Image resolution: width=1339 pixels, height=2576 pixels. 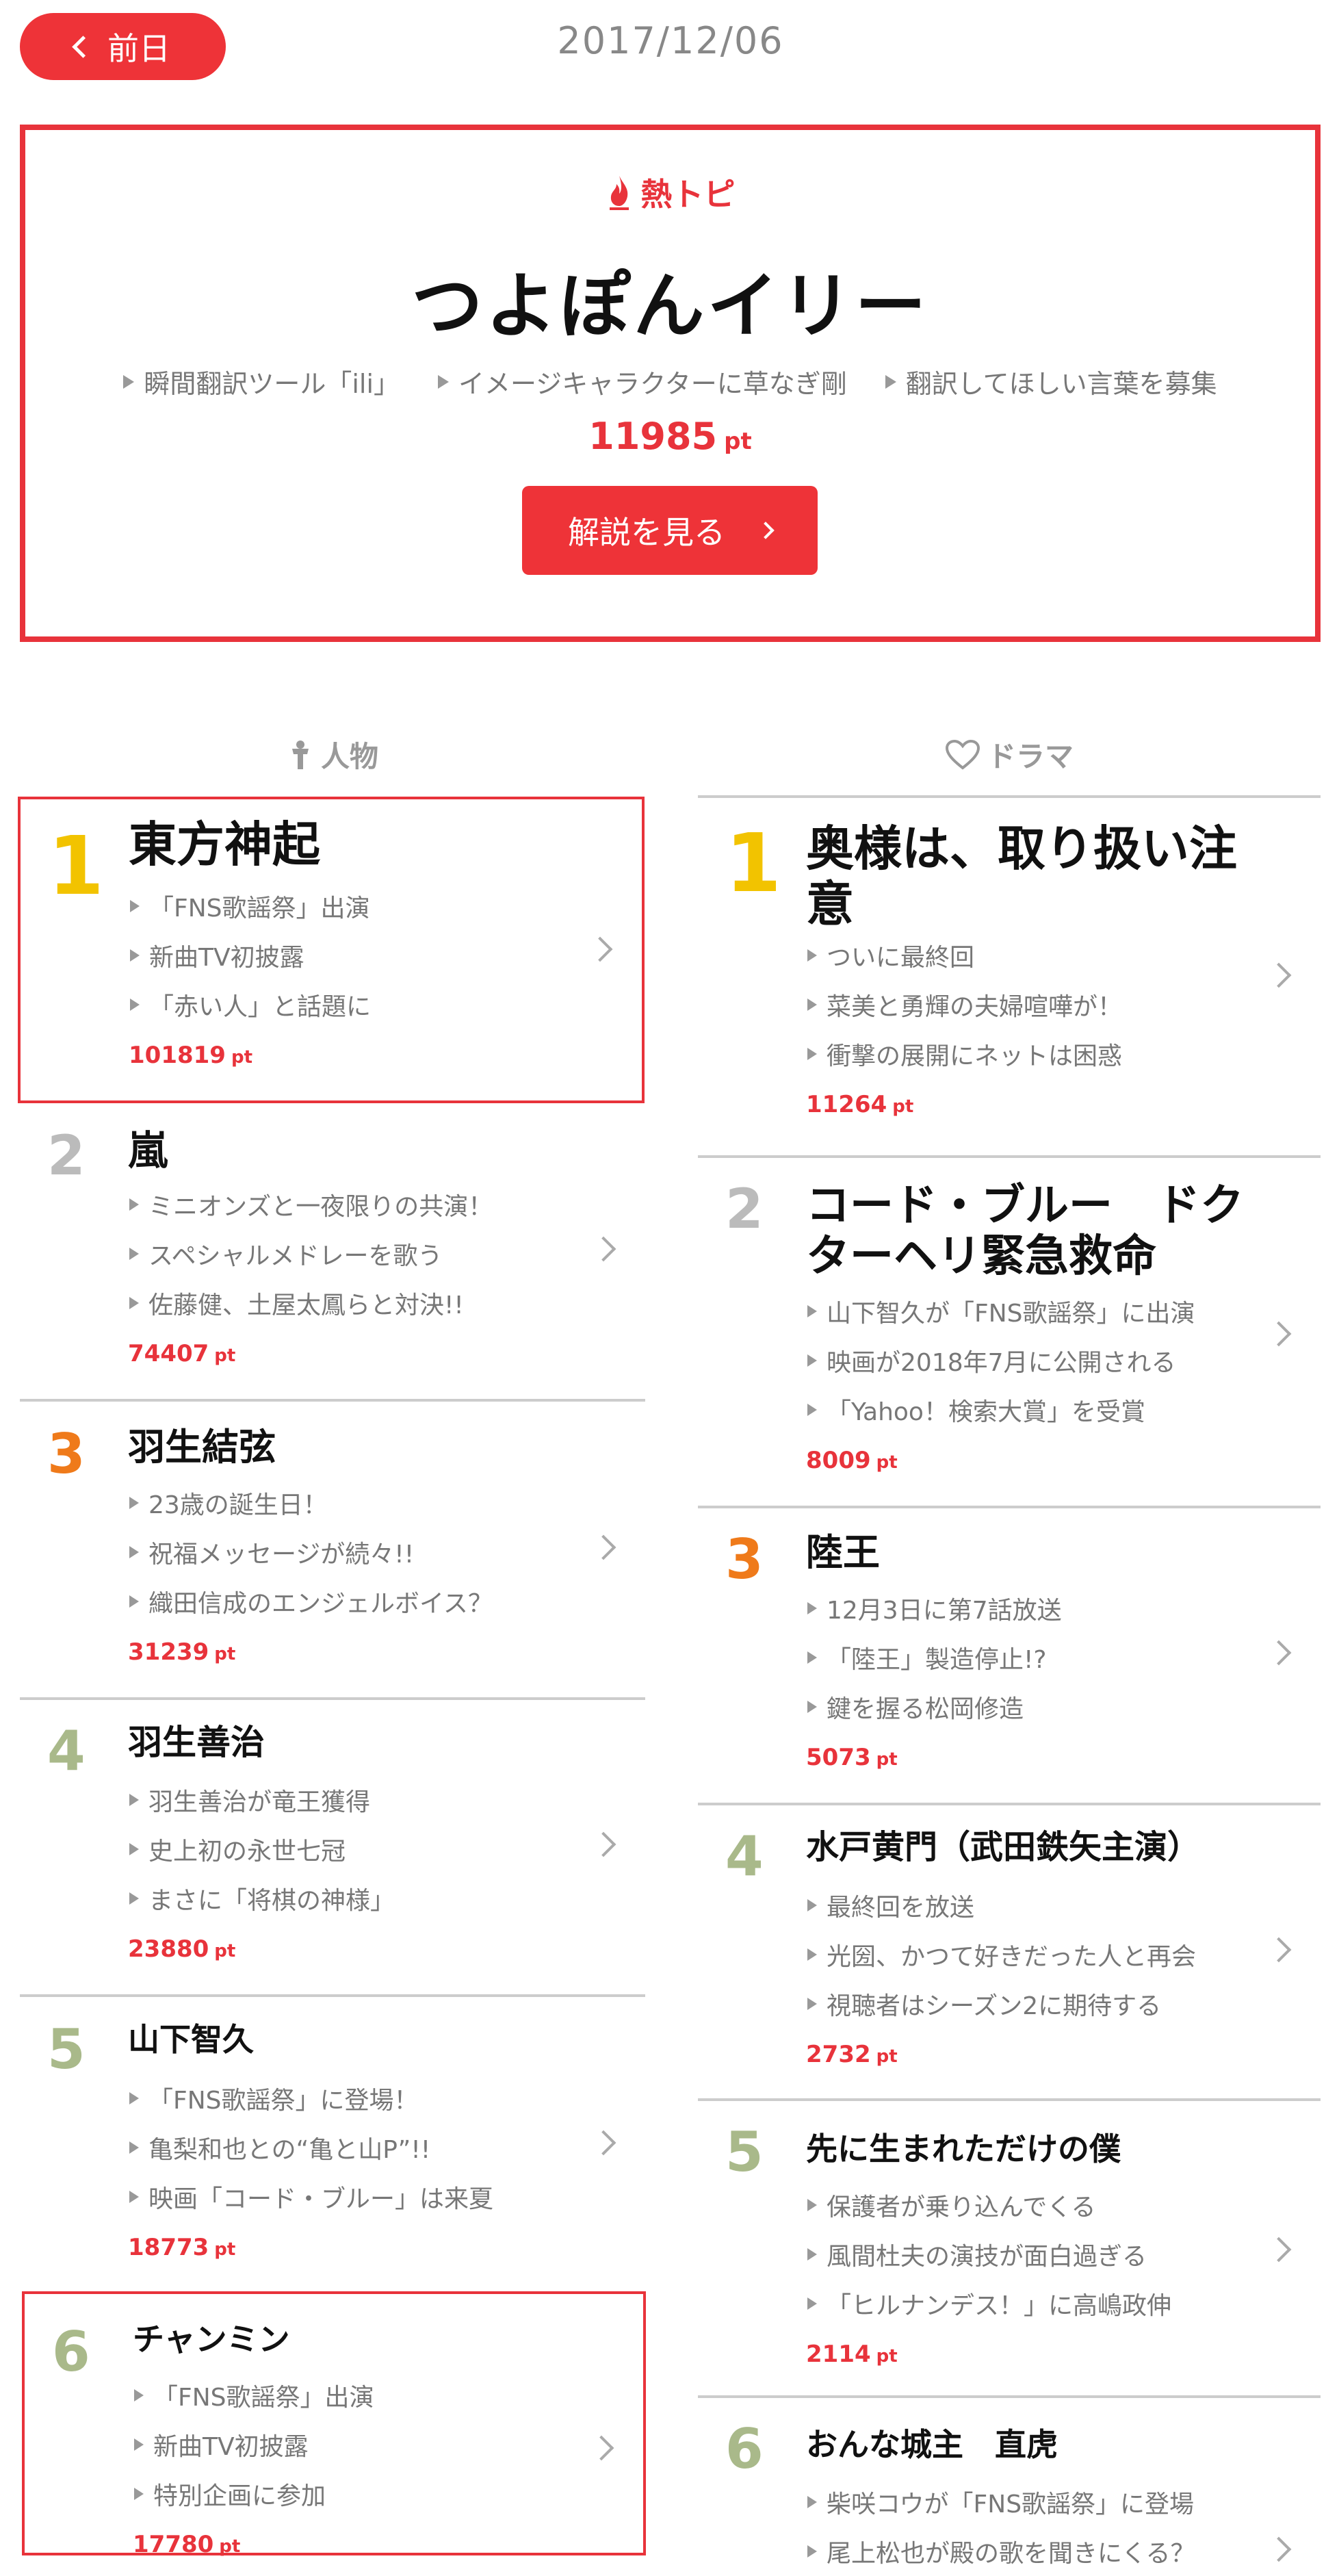 I want to click on ranking-bullet: 「陸王」製造停止!?, so click(x=934, y=1657).